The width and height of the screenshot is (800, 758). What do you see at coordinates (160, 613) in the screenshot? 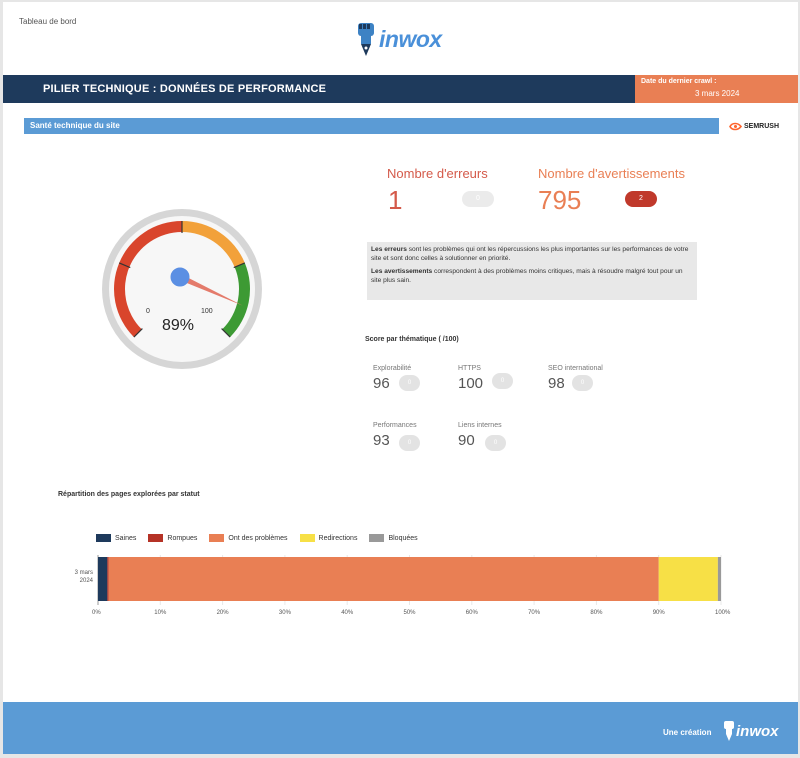
I see `x-tick-label: 10%` at bounding box center [160, 613].